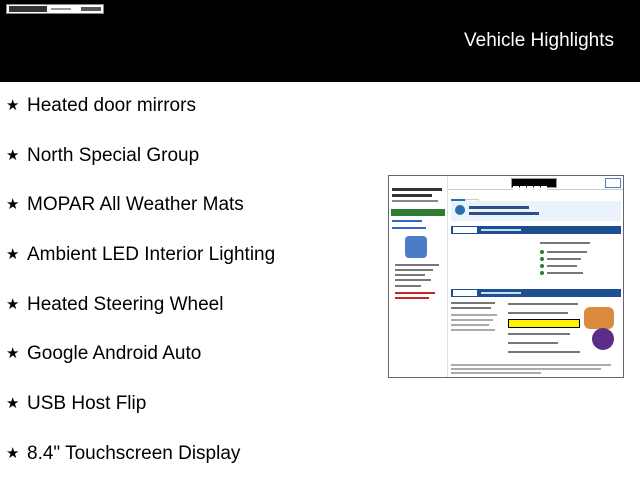  What do you see at coordinates (113, 155) in the screenshot?
I see `feature-label: North Special Group` at bounding box center [113, 155].